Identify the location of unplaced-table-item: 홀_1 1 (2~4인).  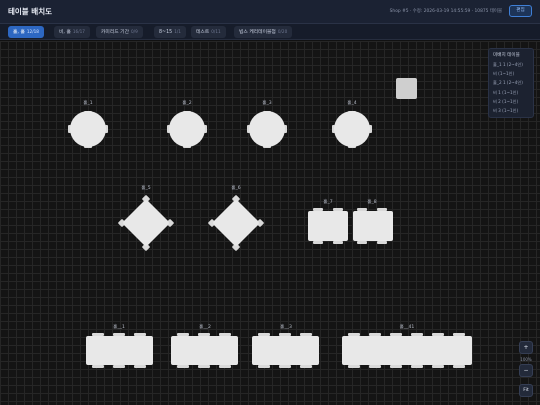
(511, 65).